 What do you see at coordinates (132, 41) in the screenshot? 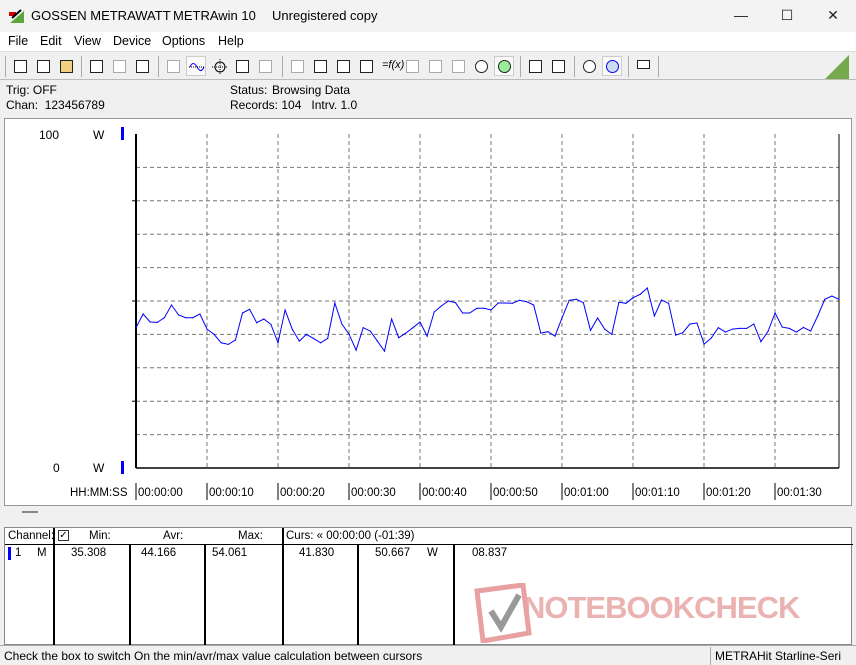
I see `menu-device: Device` at bounding box center [132, 41].